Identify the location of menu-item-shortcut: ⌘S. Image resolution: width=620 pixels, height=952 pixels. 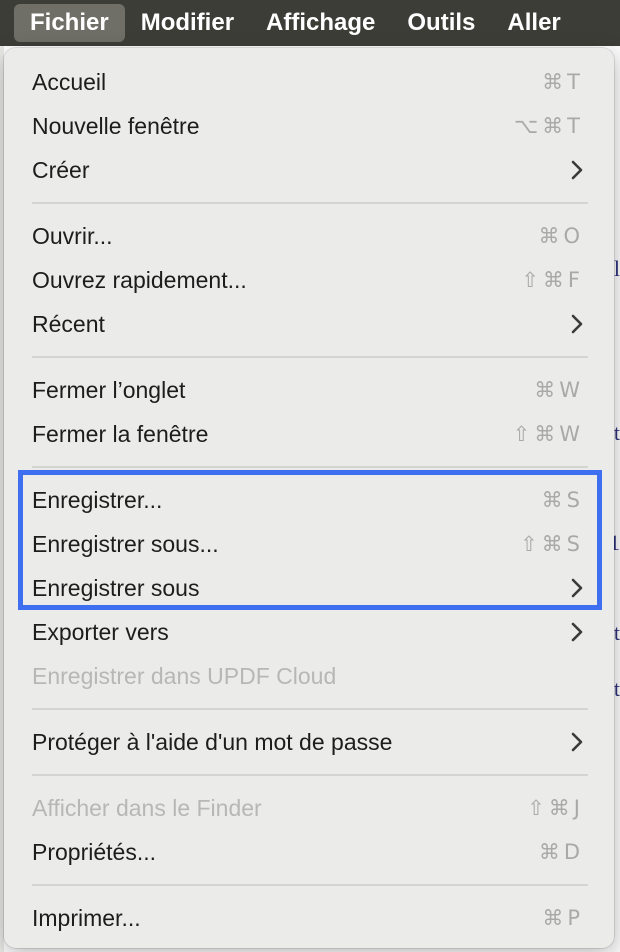
(562, 500).